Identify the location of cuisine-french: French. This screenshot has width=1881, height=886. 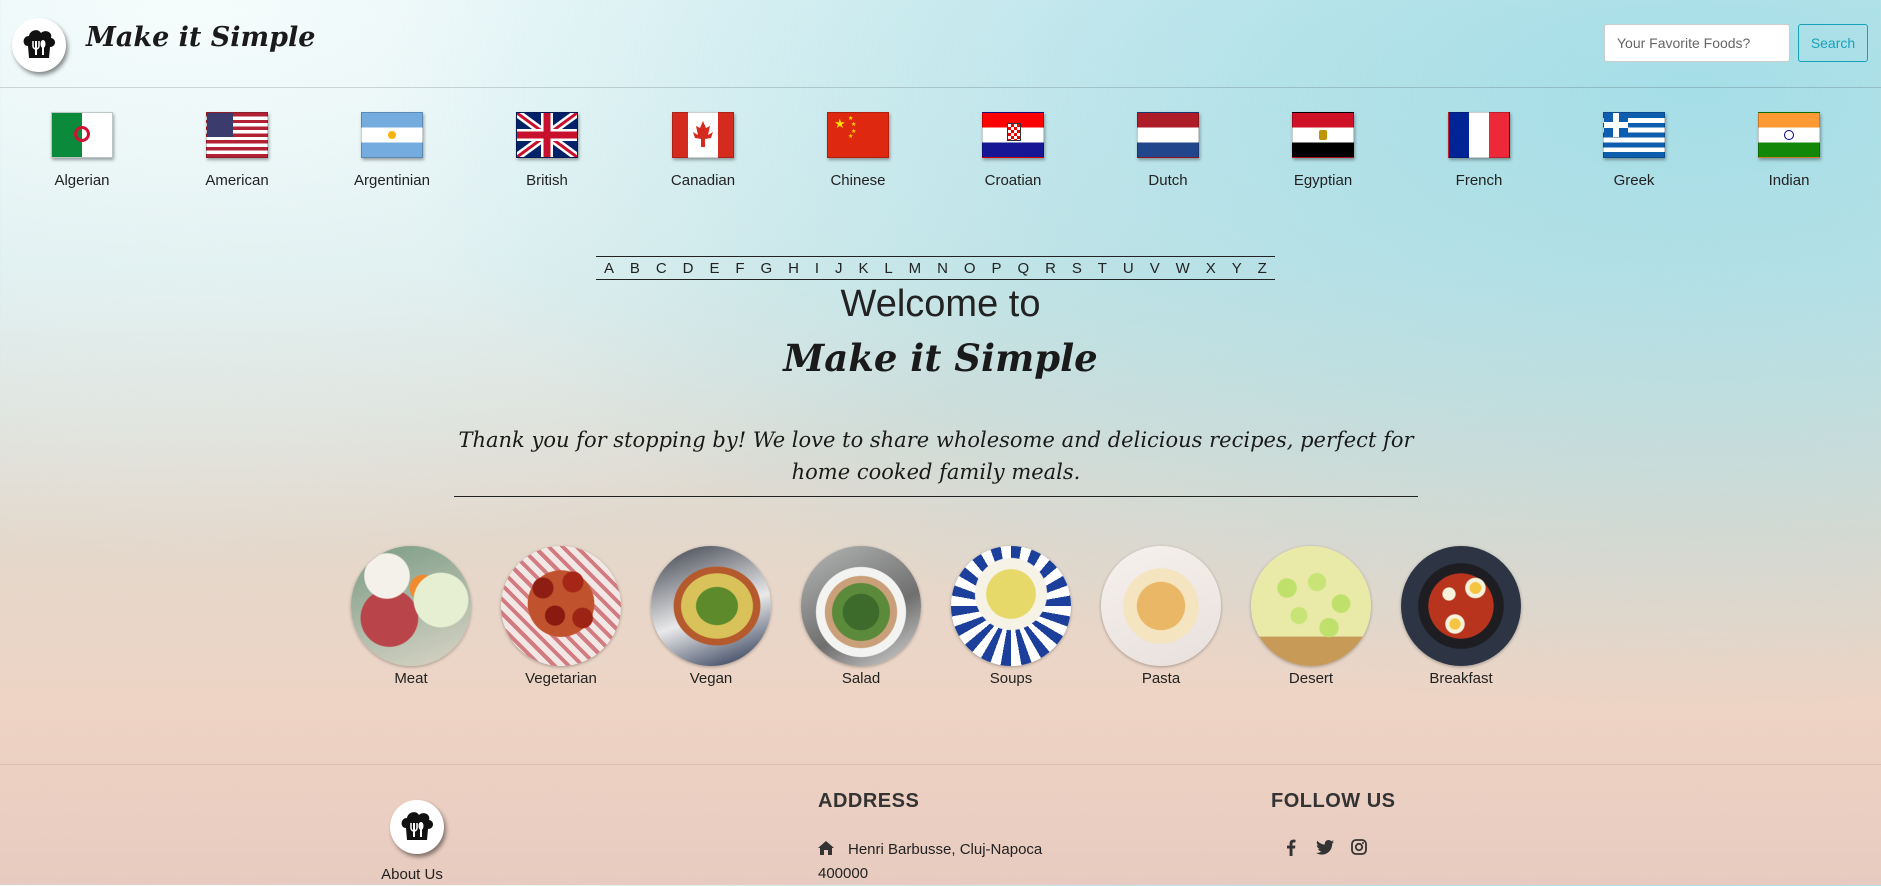
(1479, 150).